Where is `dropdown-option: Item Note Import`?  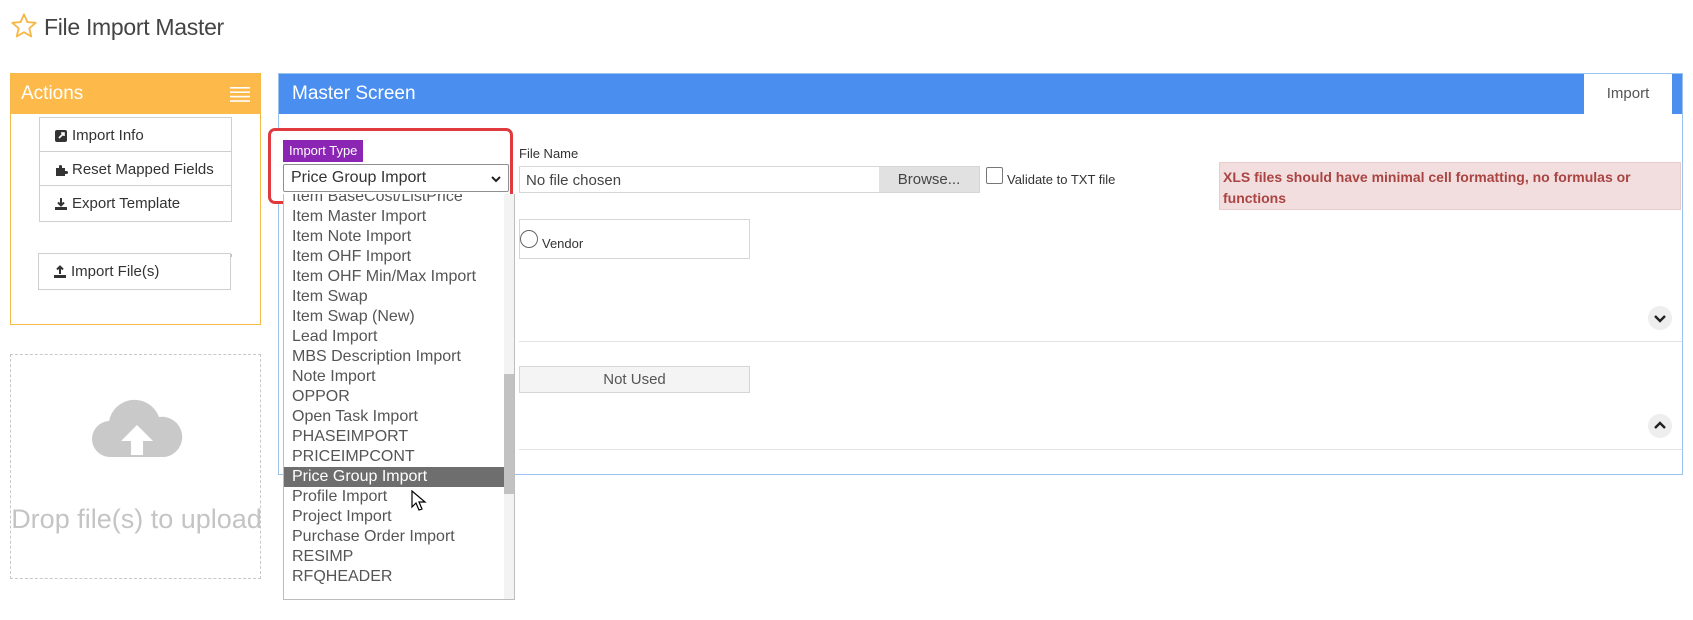 dropdown-option: Item Note Import is located at coordinates (394, 237).